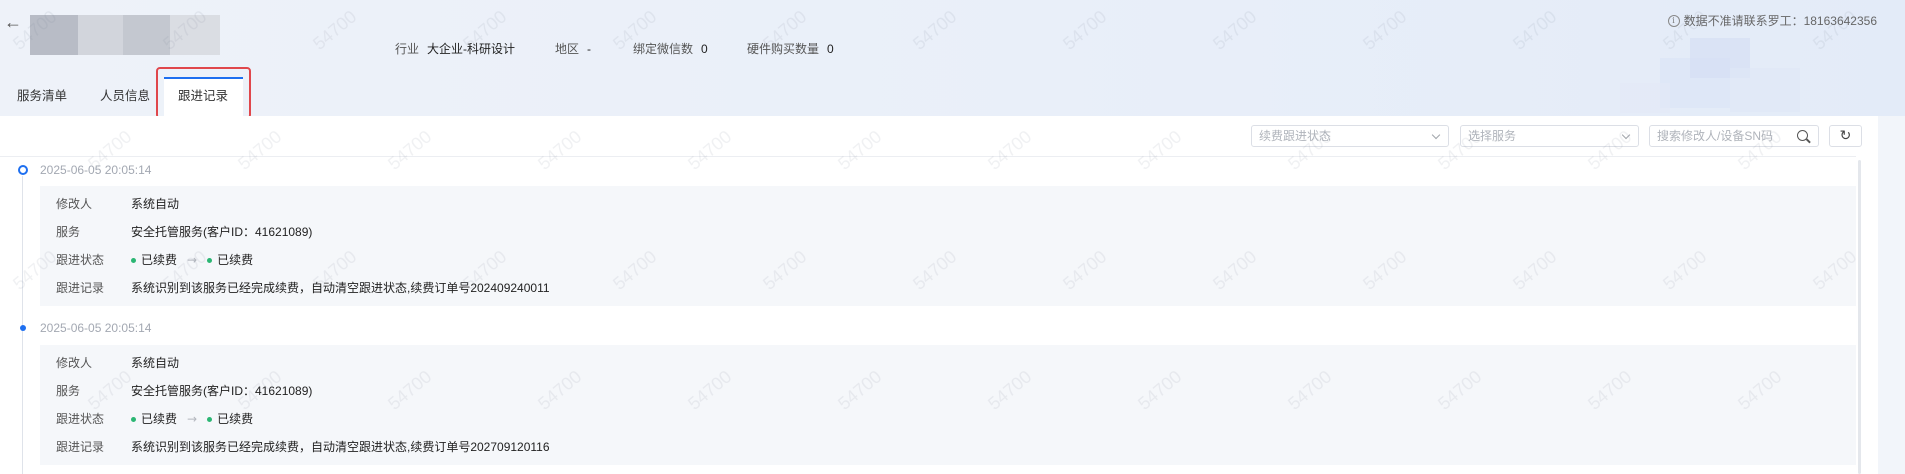 This screenshot has height=474, width=1905. What do you see at coordinates (704, 49) in the screenshot?
I see `info-wechat-count-value: 0` at bounding box center [704, 49].